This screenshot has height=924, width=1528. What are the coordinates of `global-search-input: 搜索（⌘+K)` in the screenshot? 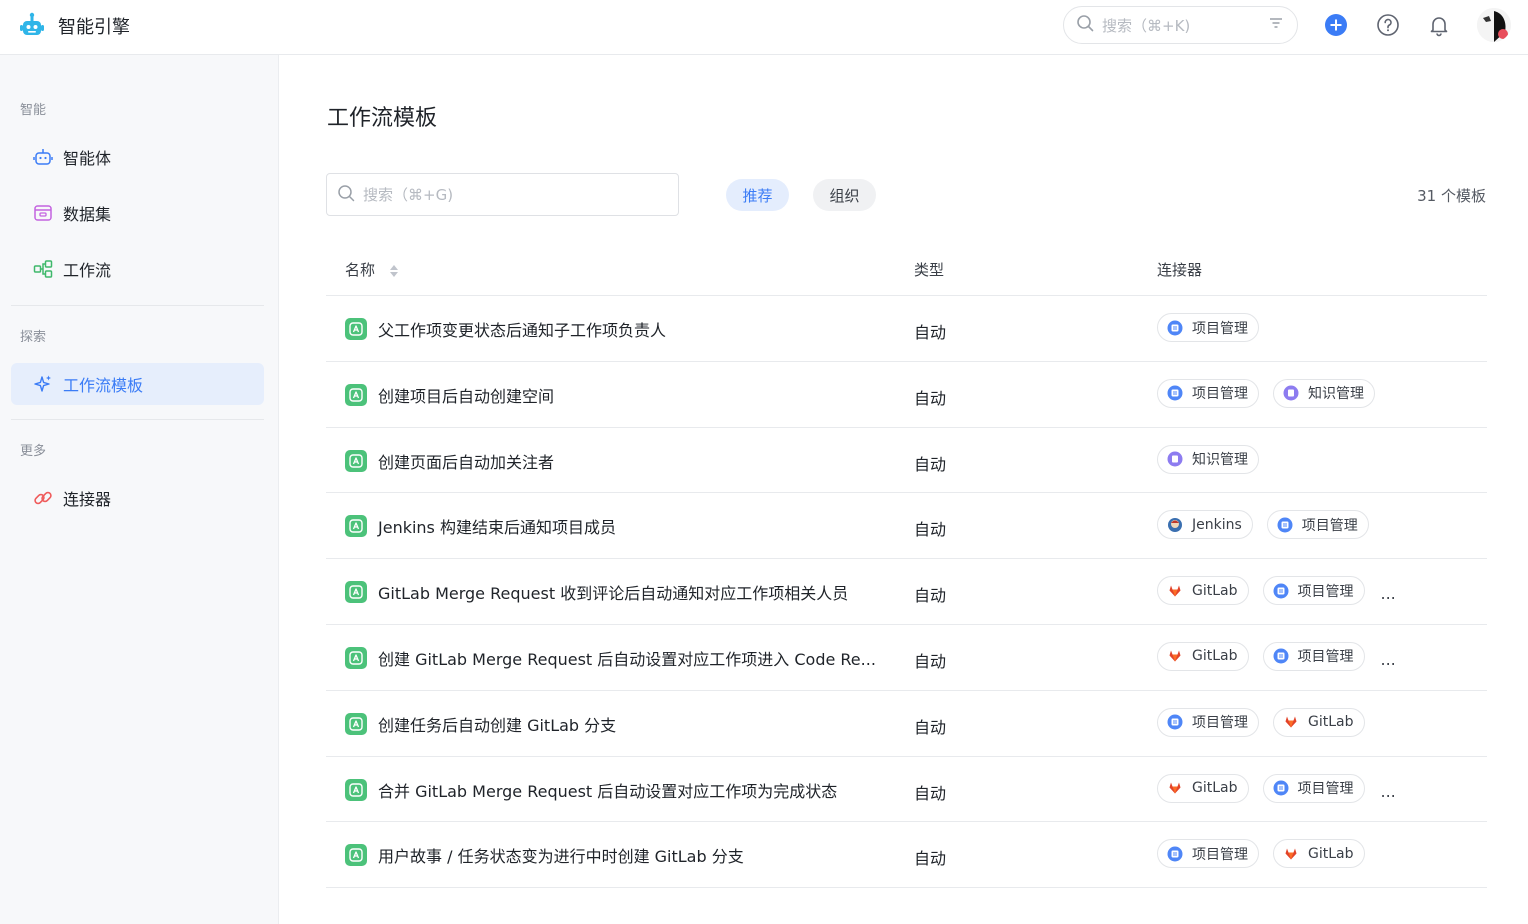 It's located at (1180, 25).